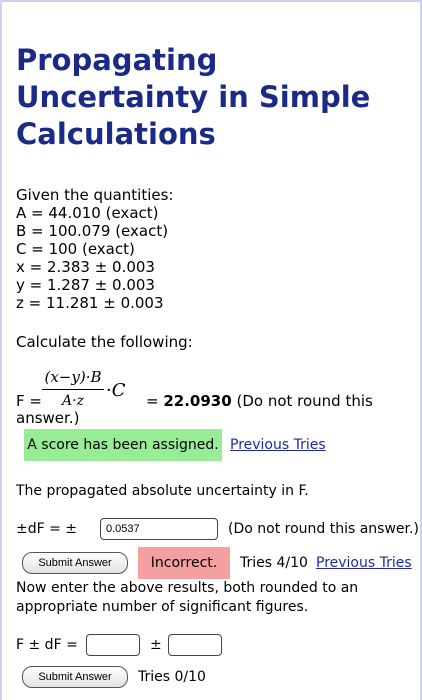  I want to click on tries-count: Tries 4/10, so click(274, 563).